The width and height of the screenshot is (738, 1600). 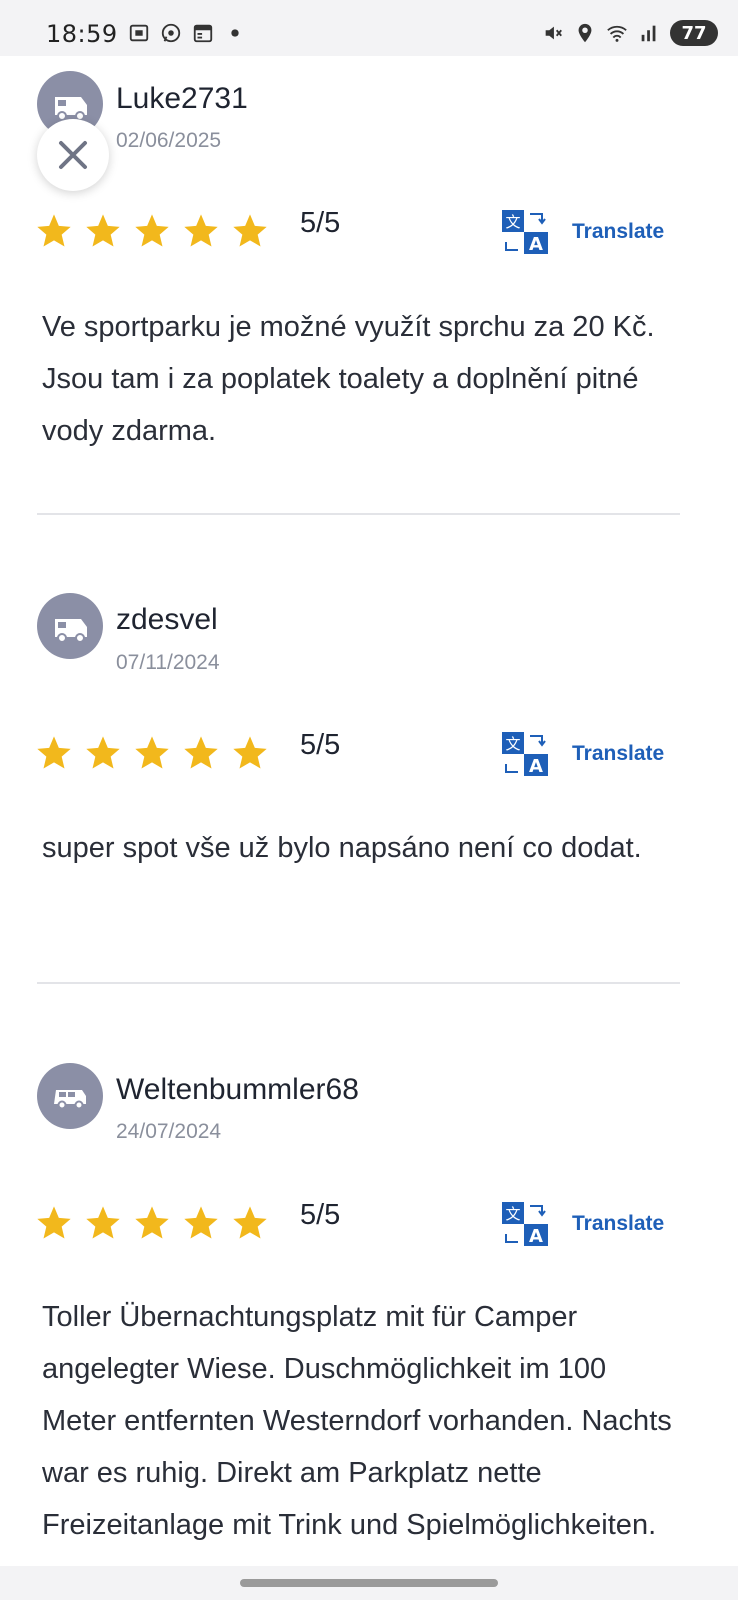 What do you see at coordinates (70, 1100) in the screenshot?
I see `van-icon` at bounding box center [70, 1100].